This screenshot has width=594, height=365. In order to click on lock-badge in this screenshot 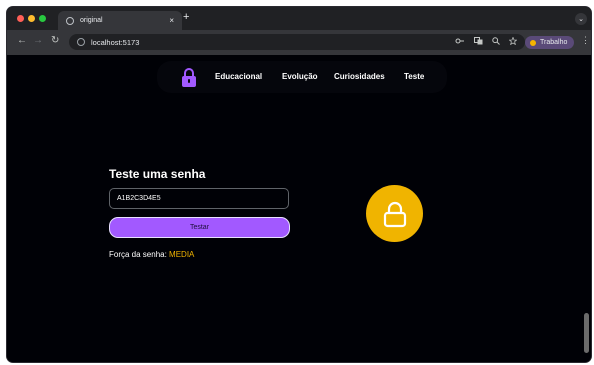, I will do `click(394, 213)`.